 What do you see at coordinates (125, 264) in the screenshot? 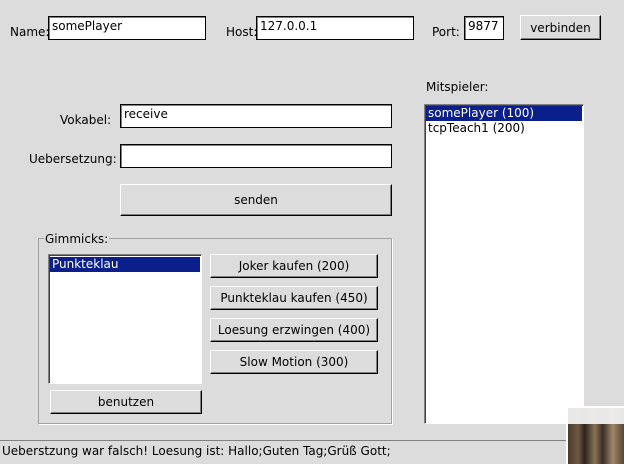
I see `gimmicks-list-item: Punkteklau` at bounding box center [125, 264].